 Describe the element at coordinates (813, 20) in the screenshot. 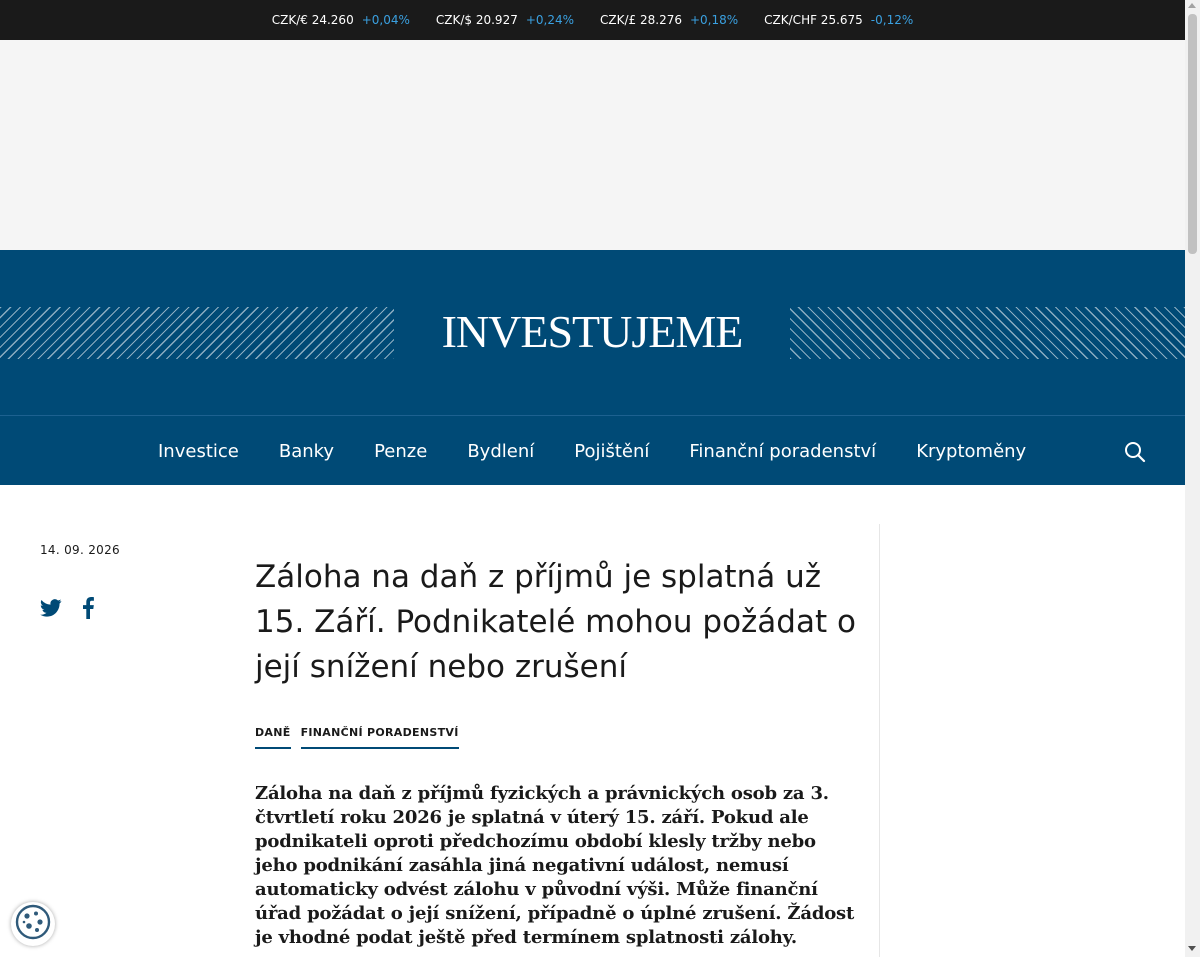

I see `rate-pair: CZK/CHF 25.675` at that location.